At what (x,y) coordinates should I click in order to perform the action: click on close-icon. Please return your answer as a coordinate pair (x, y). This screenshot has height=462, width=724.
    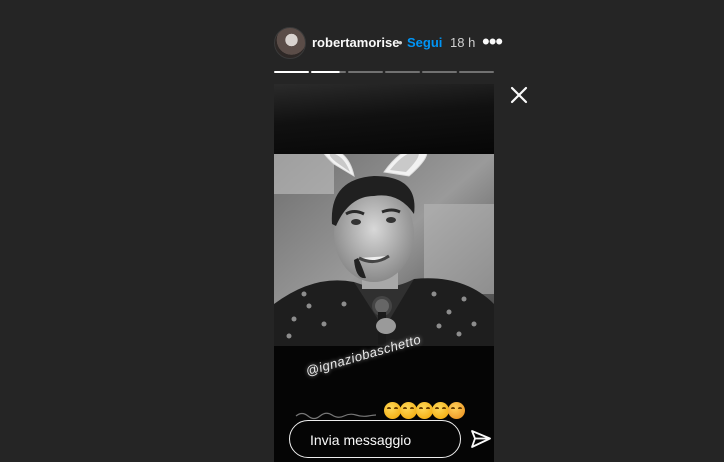
    Looking at the image, I should click on (519, 95).